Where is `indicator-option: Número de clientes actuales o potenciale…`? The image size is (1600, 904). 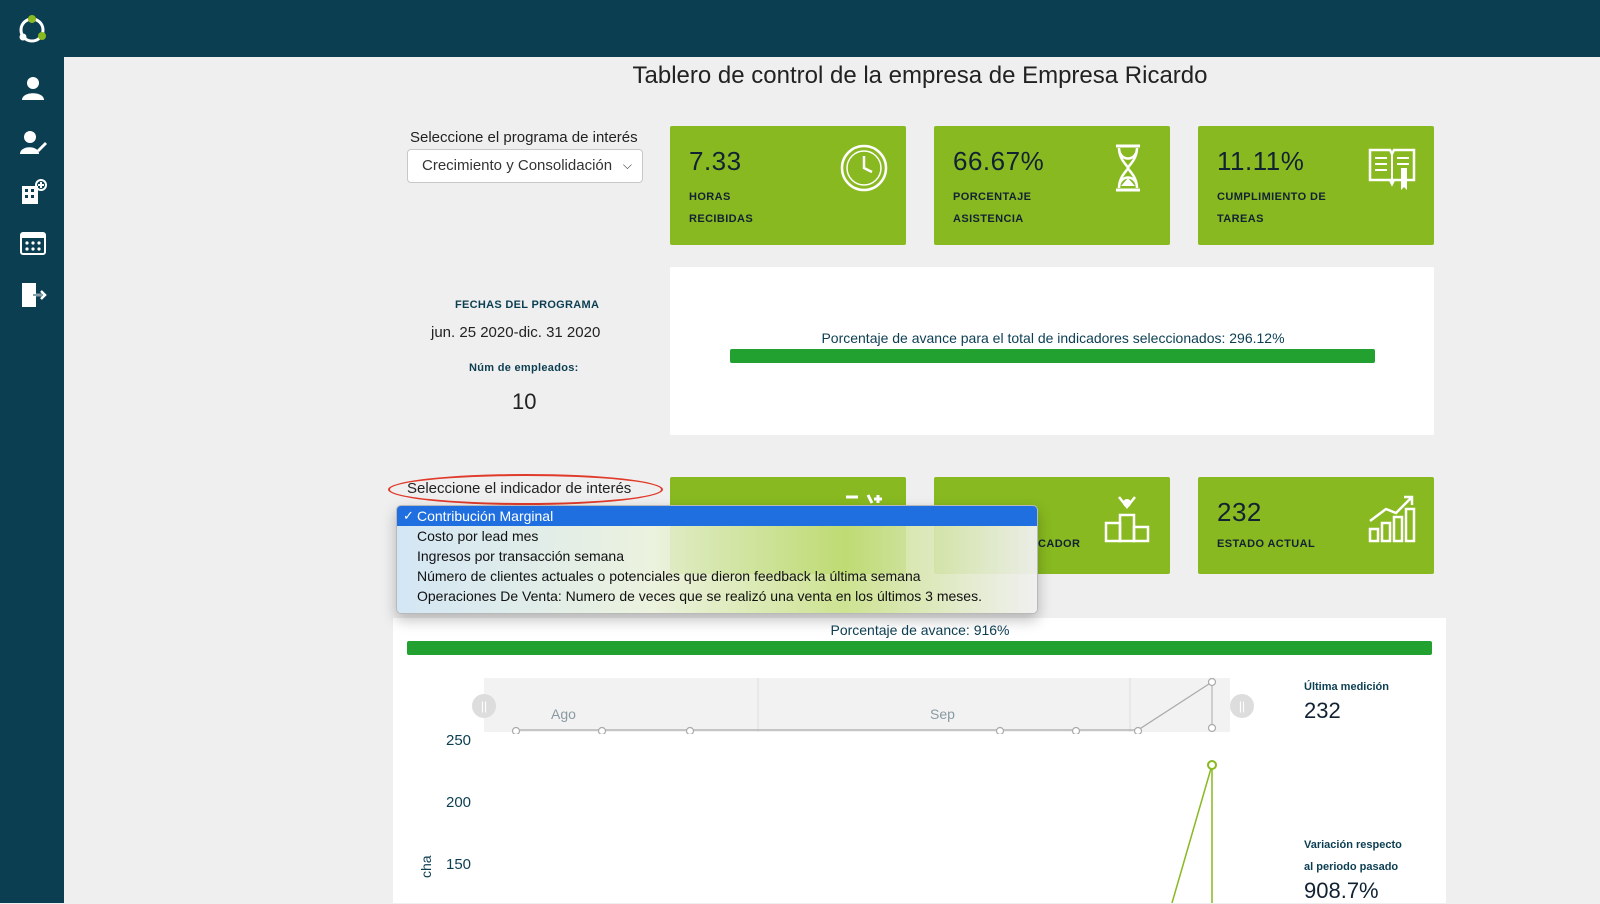 indicator-option: Número de clientes actuales o potenciale… is located at coordinates (717, 576).